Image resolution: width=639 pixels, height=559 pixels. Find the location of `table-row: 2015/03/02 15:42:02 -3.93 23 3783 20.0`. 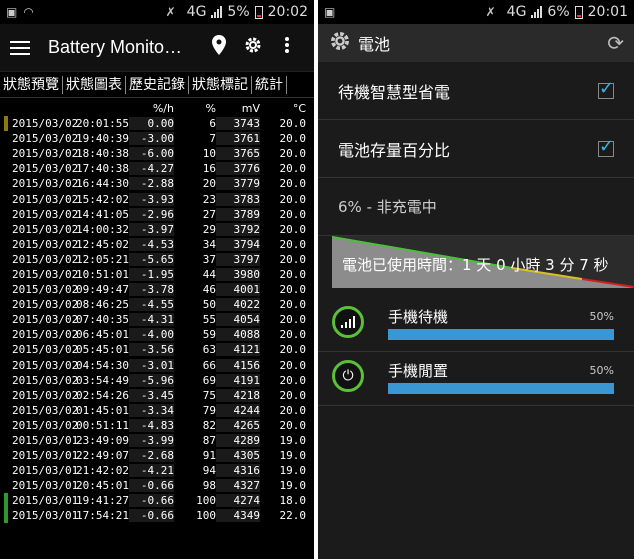

table-row: 2015/03/02 15:42:02 -3.93 23 3783 20.0 is located at coordinates (157, 198).